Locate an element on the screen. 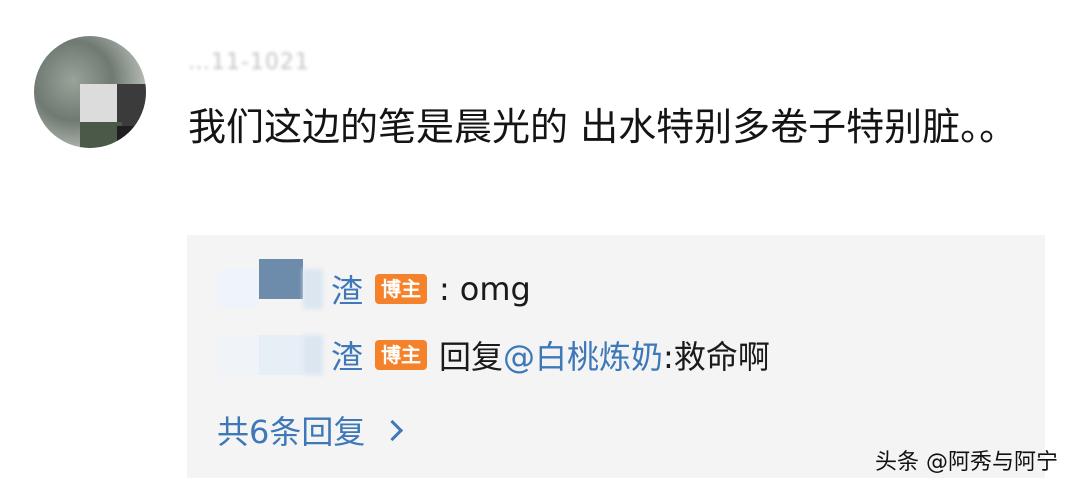  more-replies-link: 共6条回复 is located at coordinates (310, 430).